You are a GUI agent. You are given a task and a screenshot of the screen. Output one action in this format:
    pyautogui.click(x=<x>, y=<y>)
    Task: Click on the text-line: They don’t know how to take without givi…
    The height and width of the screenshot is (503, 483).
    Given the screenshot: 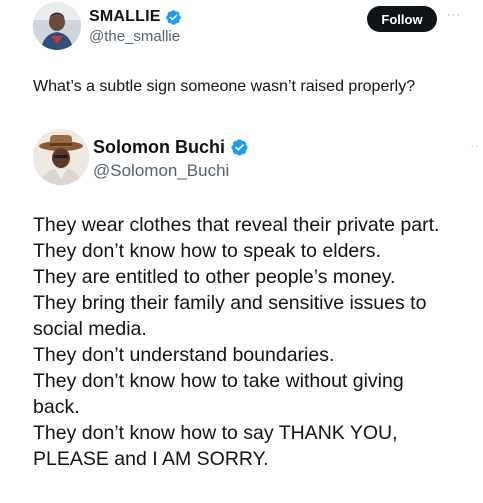 What is the action you would take?
    pyautogui.click(x=218, y=381)
    